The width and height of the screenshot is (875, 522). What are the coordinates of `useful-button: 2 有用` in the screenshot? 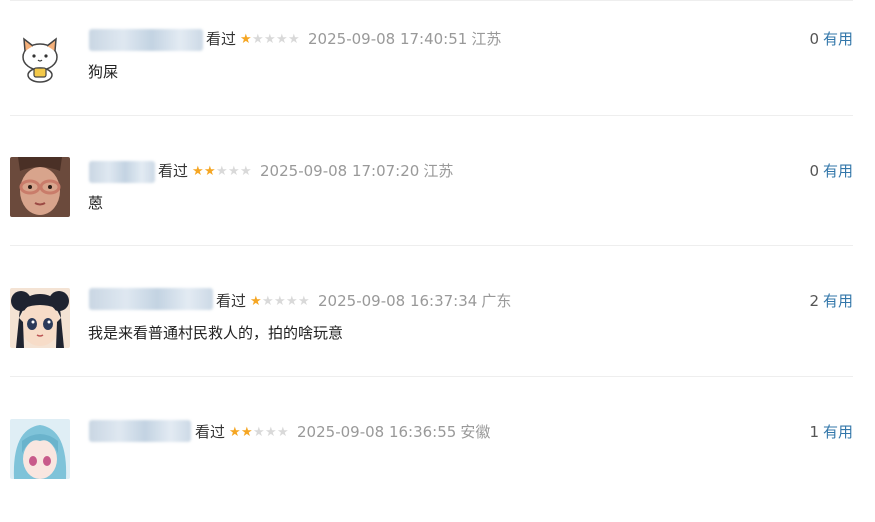 It's located at (831, 301).